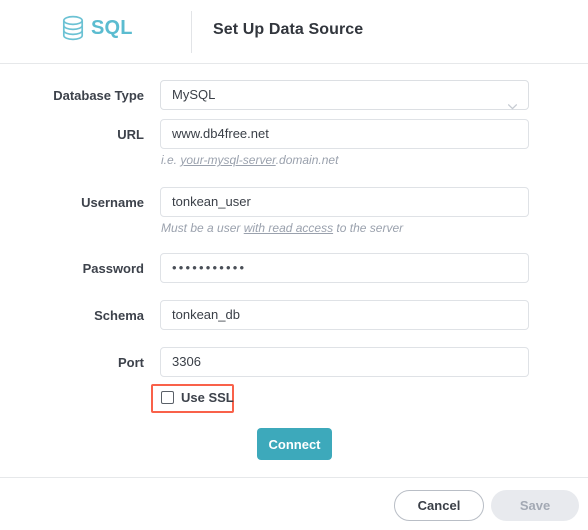 The height and width of the screenshot is (530, 588). What do you see at coordinates (344, 134) in the screenshot?
I see `input-url: www.db4free.net` at bounding box center [344, 134].